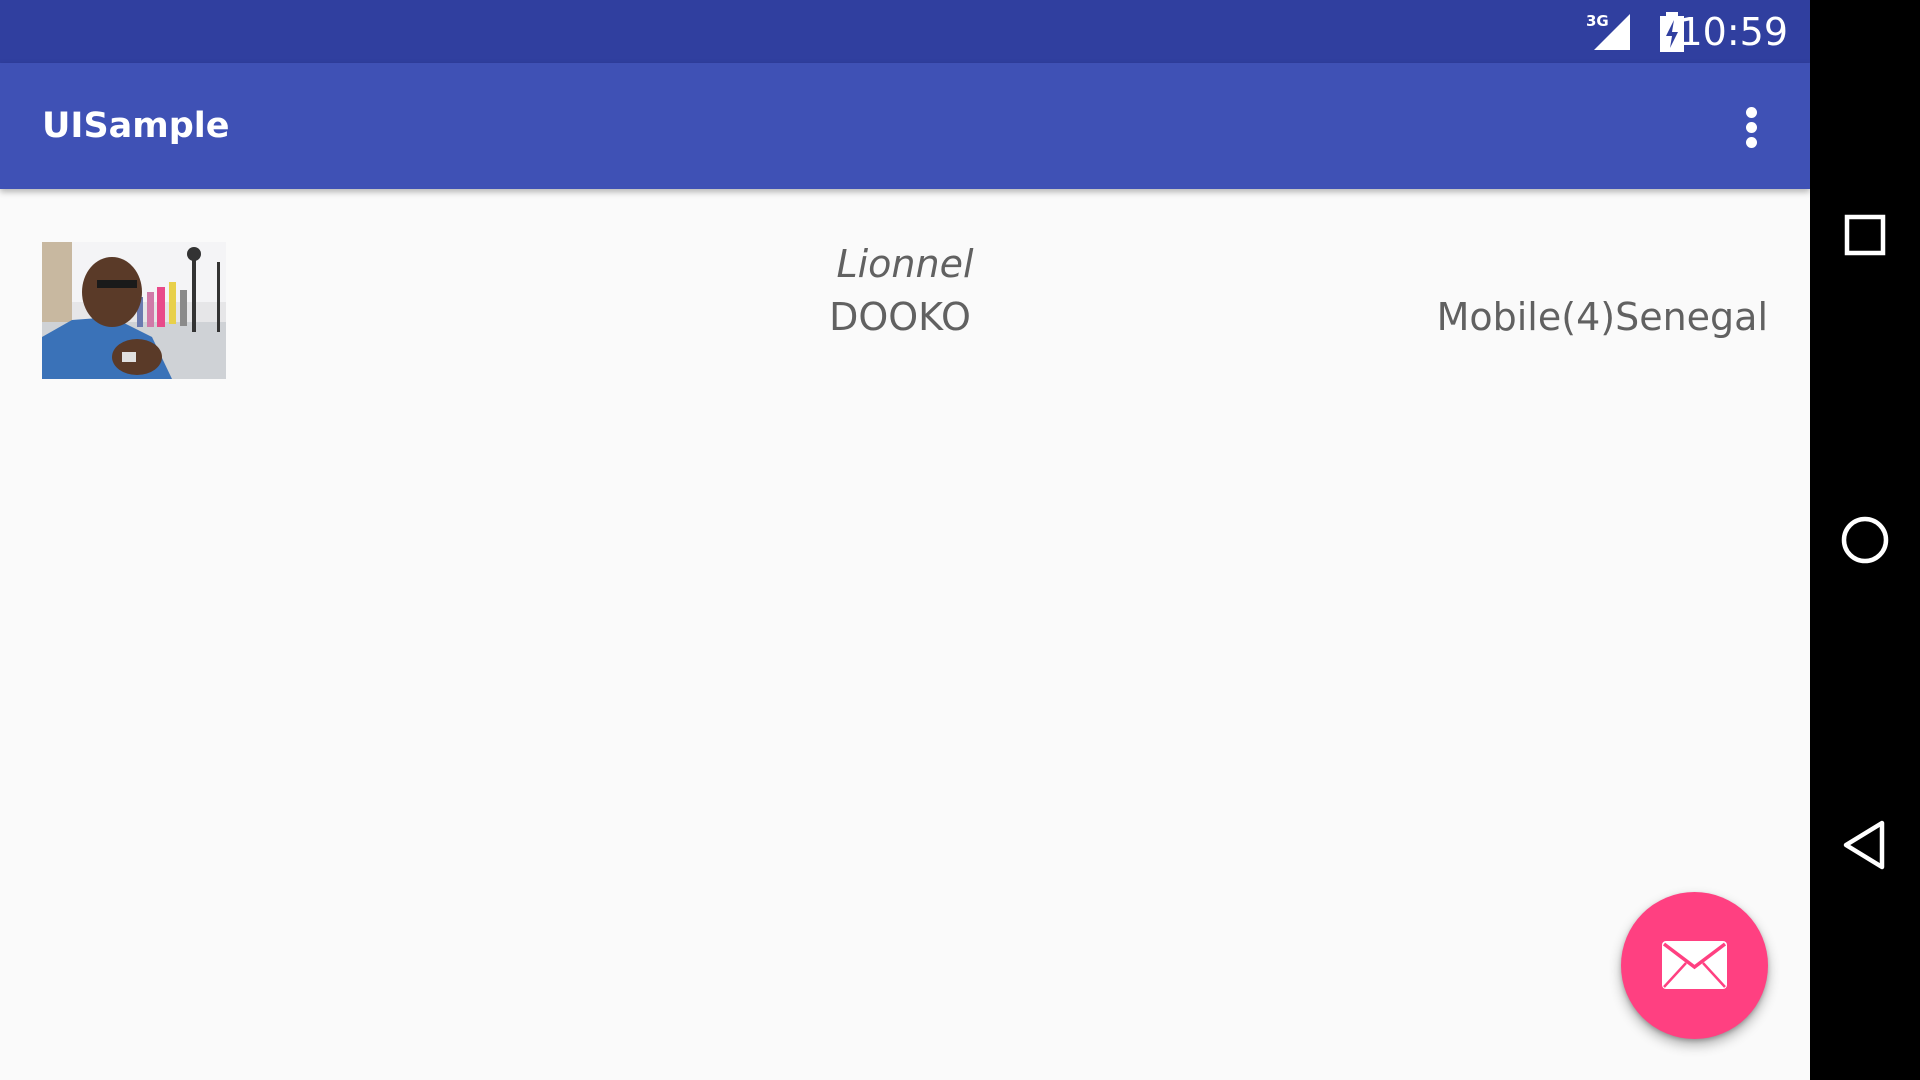 The height and width of the screenshot is (1080, 1920). What do you see at coordinates (905, 31) in the screenshot?
I see `status-bar: 3G 10:59` at bounding box center [905, 31].